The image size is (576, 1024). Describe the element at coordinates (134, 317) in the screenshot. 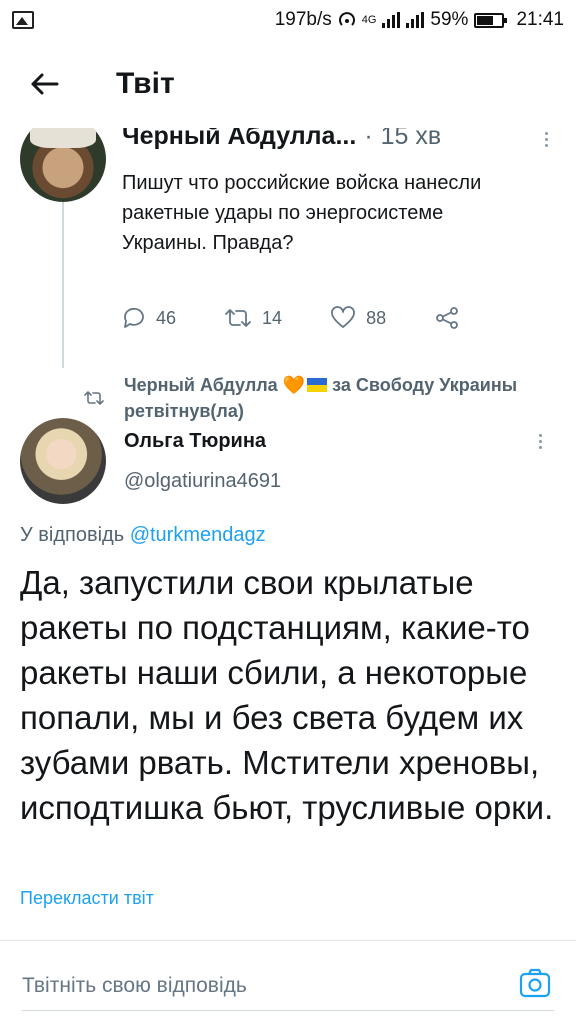

I see `reply-icon` at that location.